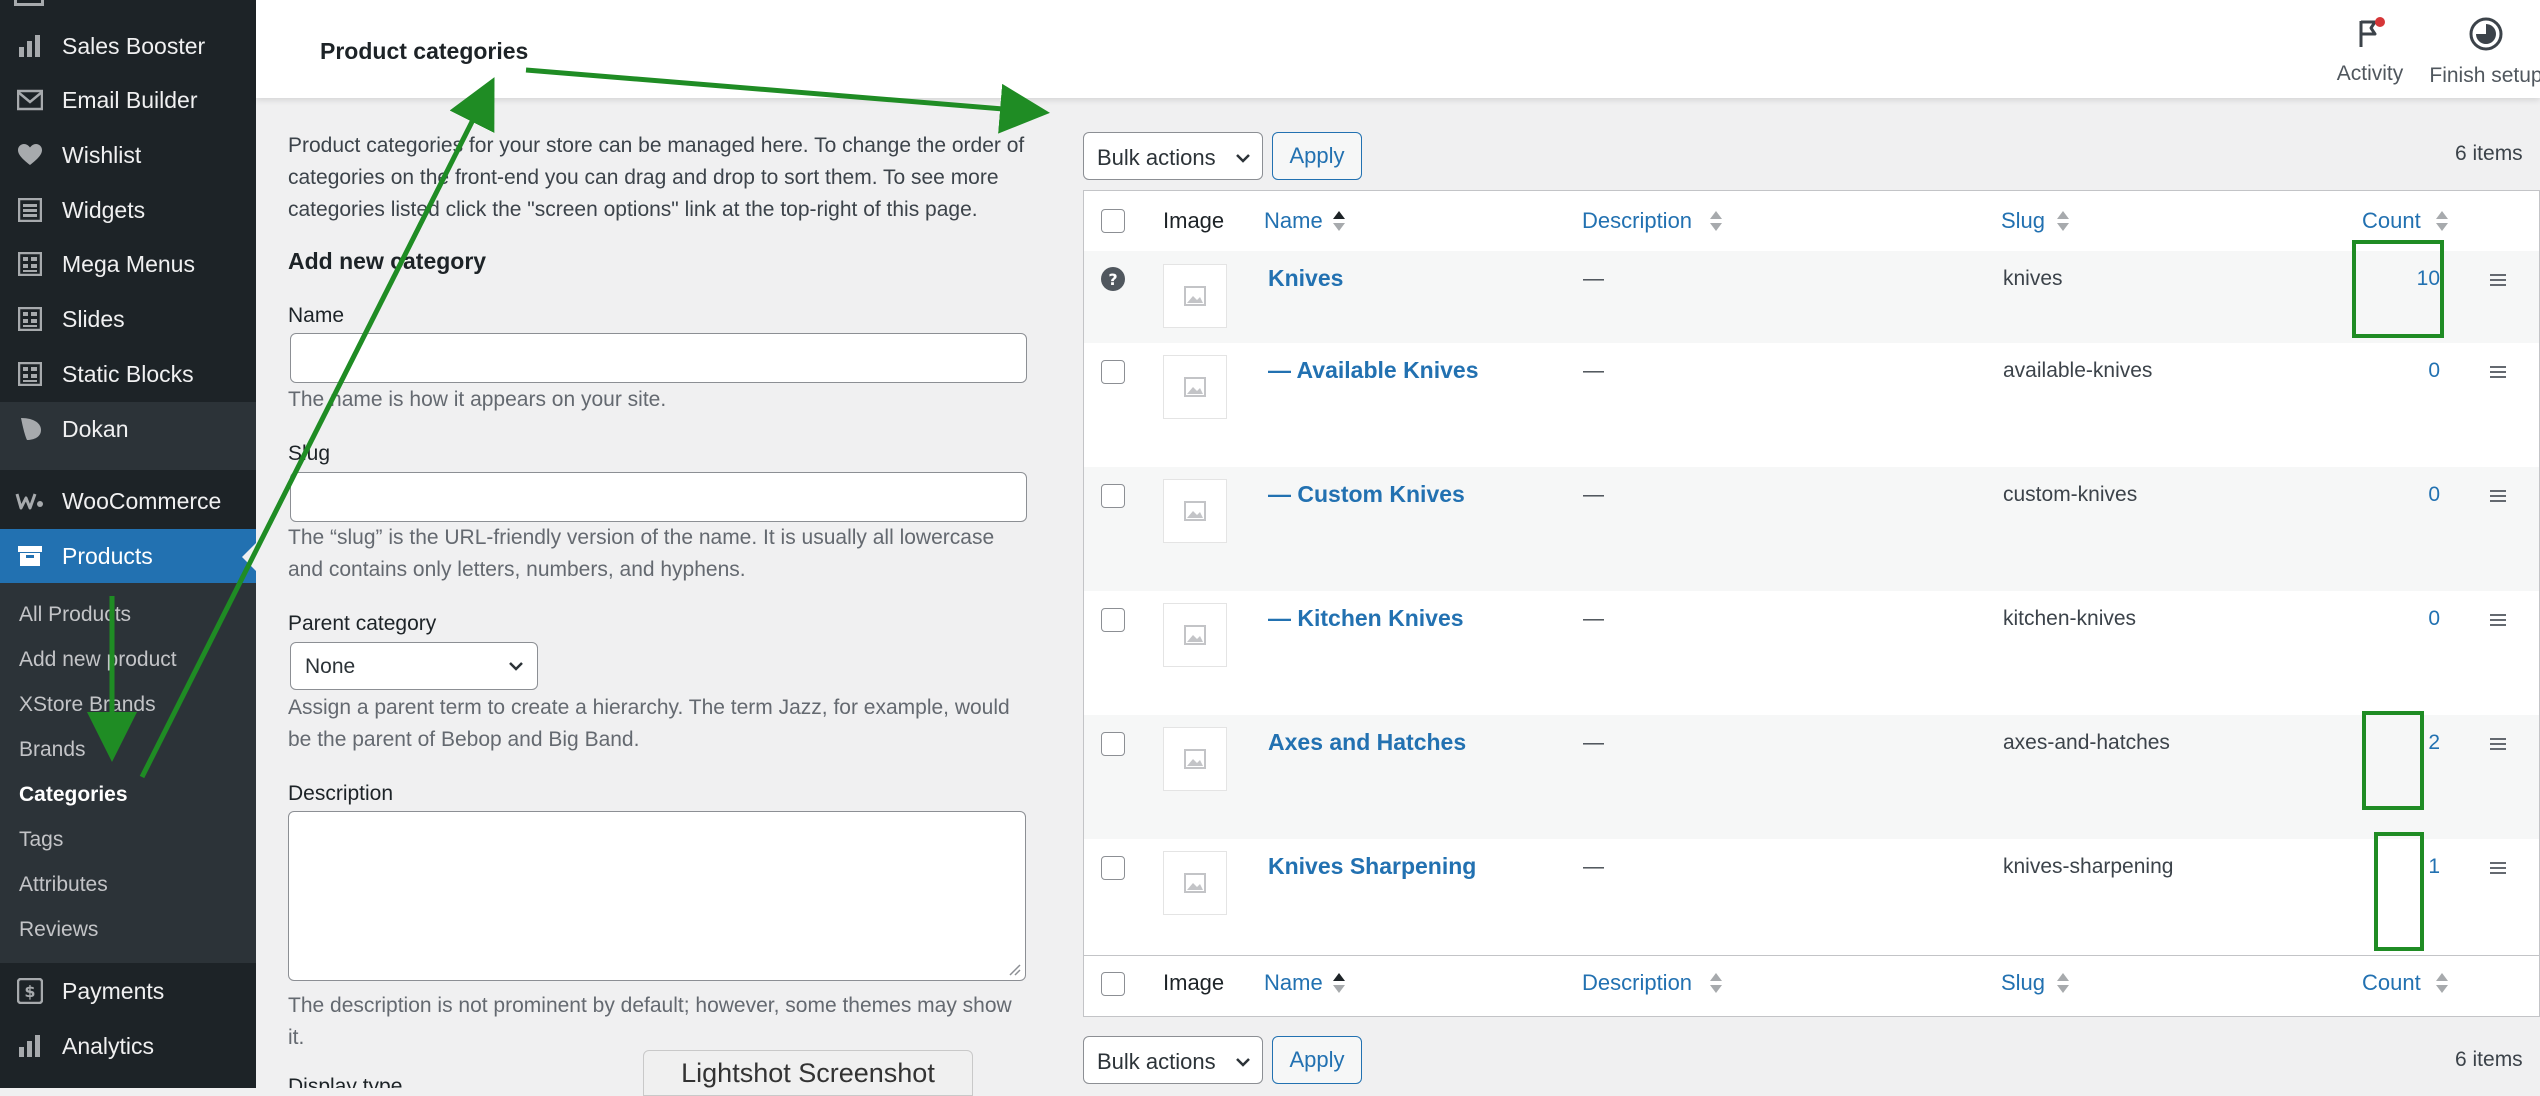  I want to click on menu-item-label: Sales Booster, so click(134, 45).